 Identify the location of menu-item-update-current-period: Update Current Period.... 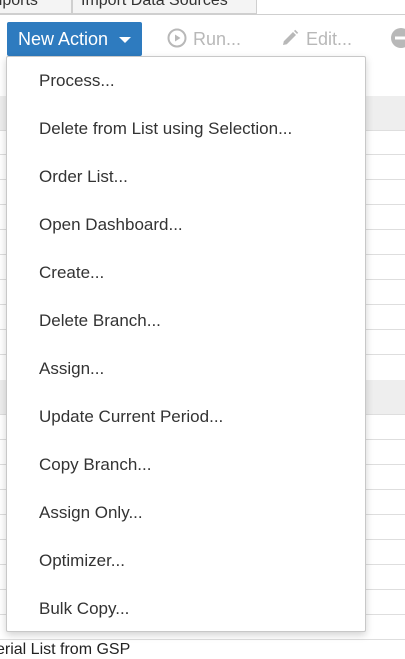
(186, 417).